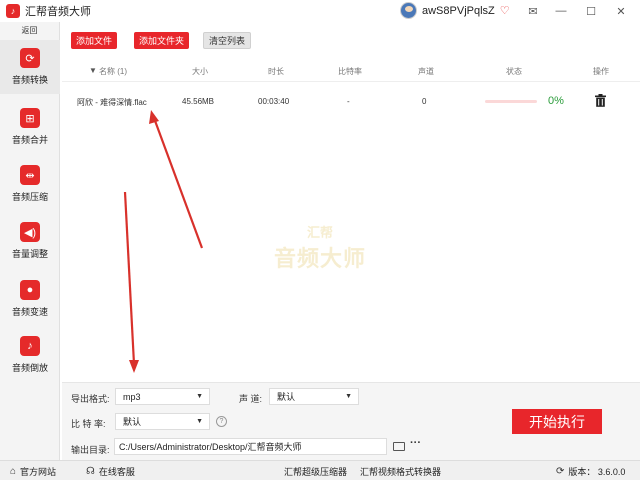 The height and width of the screenshot is (480, 640). Describe the element at coordinates (29, 140) in the screenshot. I see `sidebar-item-label: 音频合并` at that location.